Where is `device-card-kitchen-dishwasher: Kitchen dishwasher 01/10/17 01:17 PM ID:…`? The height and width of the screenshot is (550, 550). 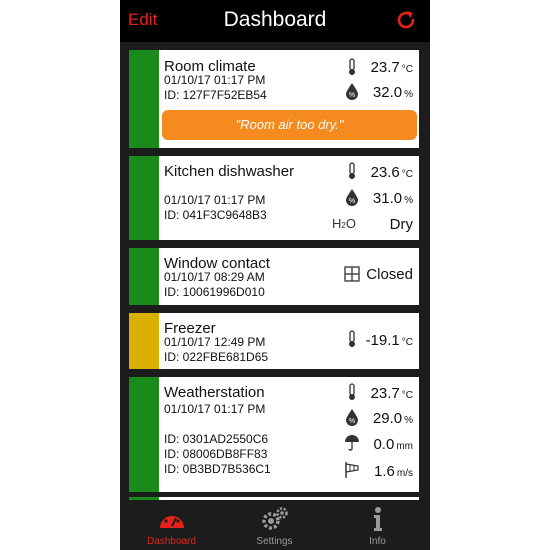 device-card-kitchen-dishwasher: Kitchen dishwasher 01/10/17 01:17 PM ID:… is located at coordinates (274, 198).